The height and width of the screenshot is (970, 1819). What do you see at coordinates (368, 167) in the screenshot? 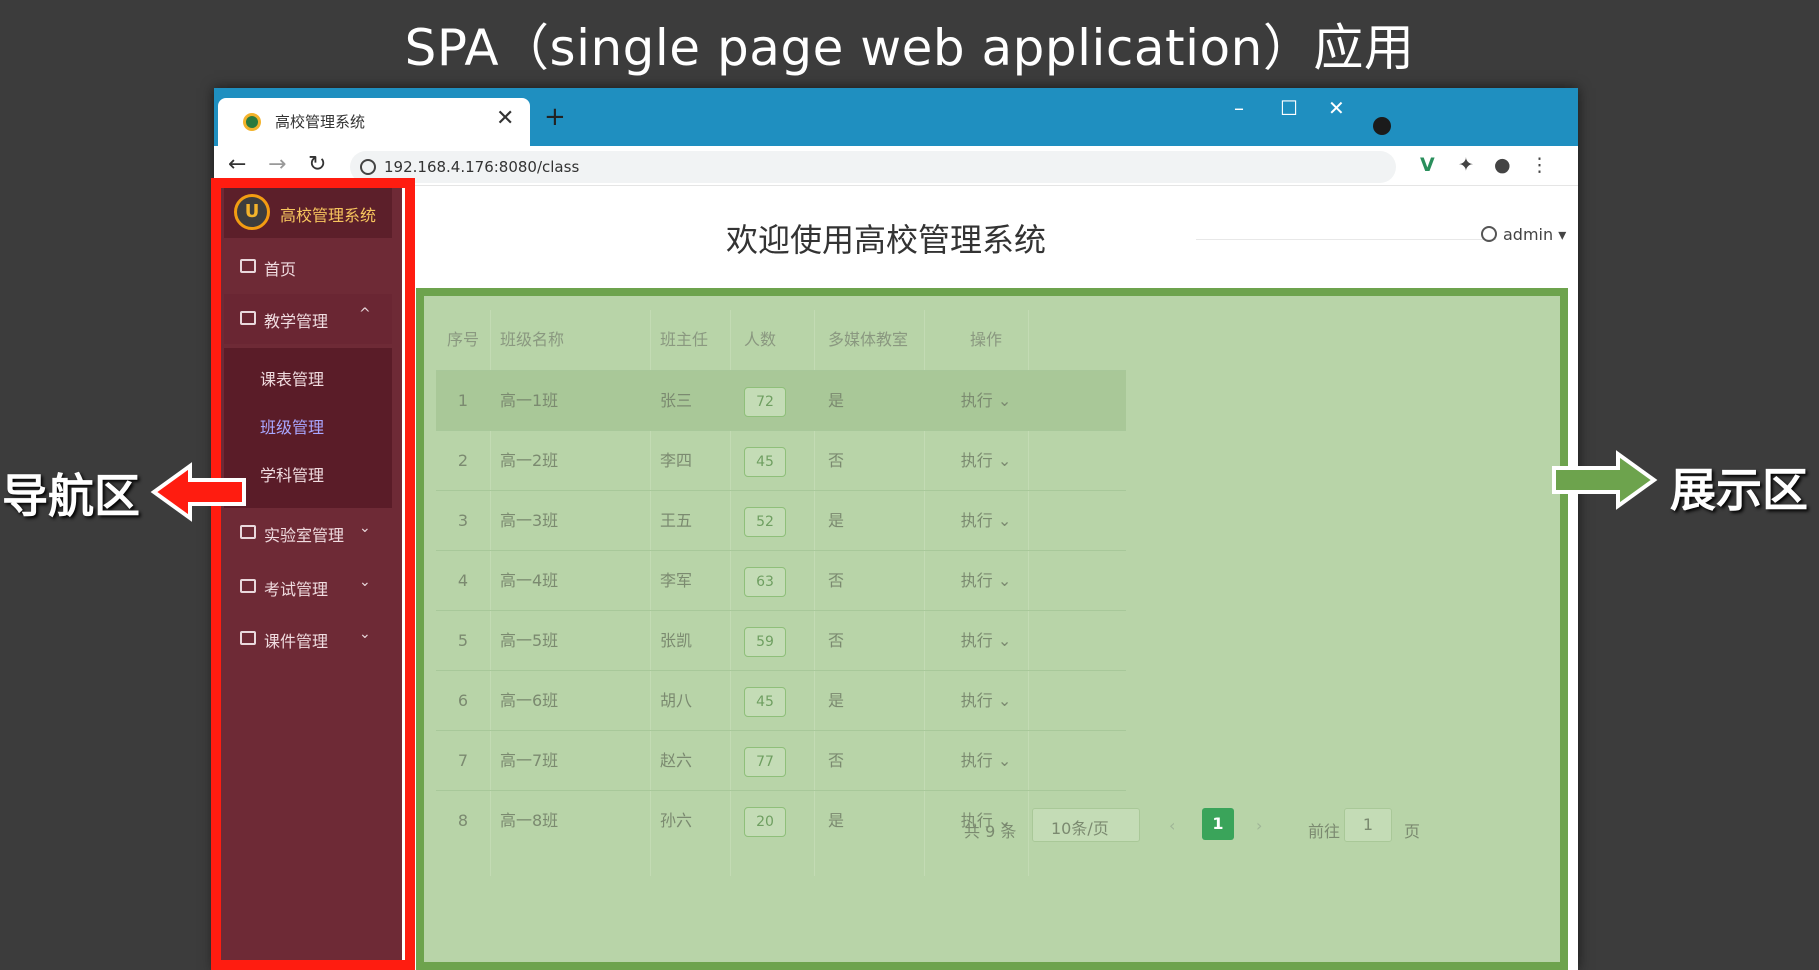
I see `globe-icon` at bounding box center [368, 167].